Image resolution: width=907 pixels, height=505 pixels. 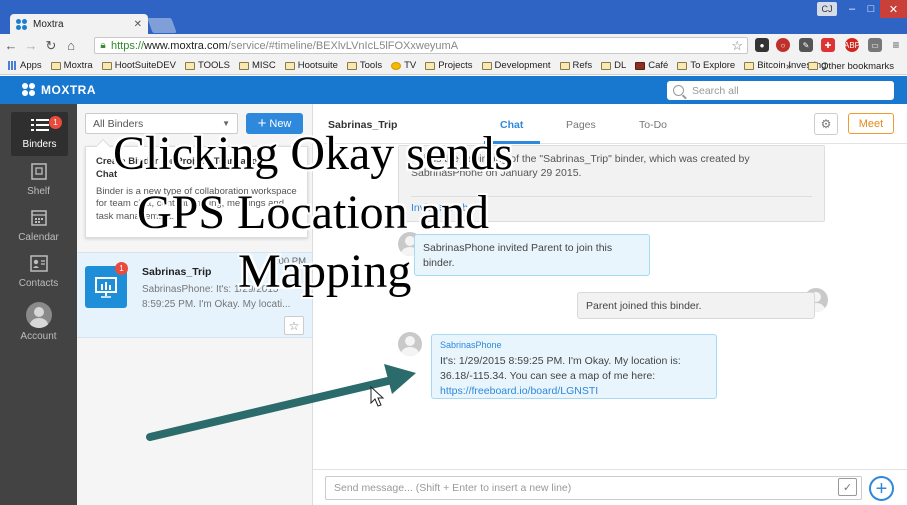 I want to click on tab-todo: To-Do, so click(x=653, y=125).